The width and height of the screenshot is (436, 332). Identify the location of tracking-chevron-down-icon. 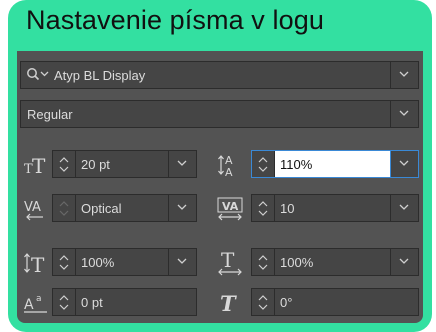
(404, 208).